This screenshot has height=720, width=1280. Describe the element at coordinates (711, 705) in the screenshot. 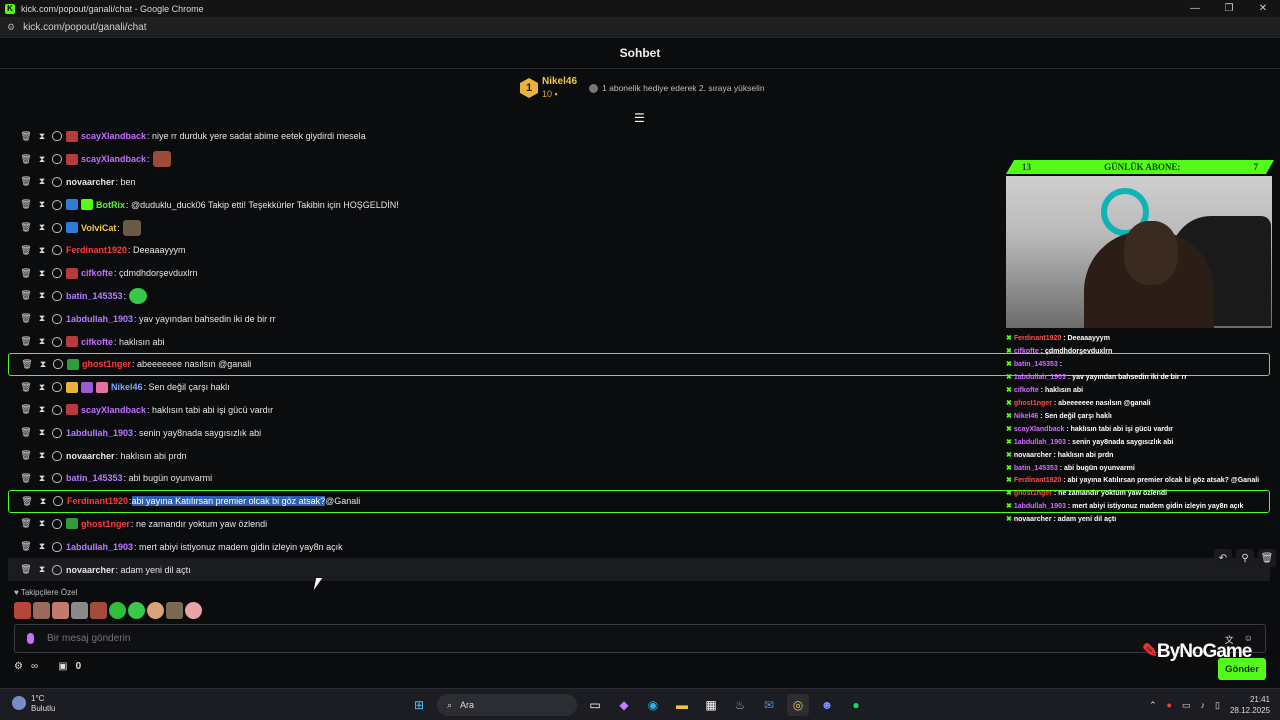

I see `store-icon: ▦` at that location.